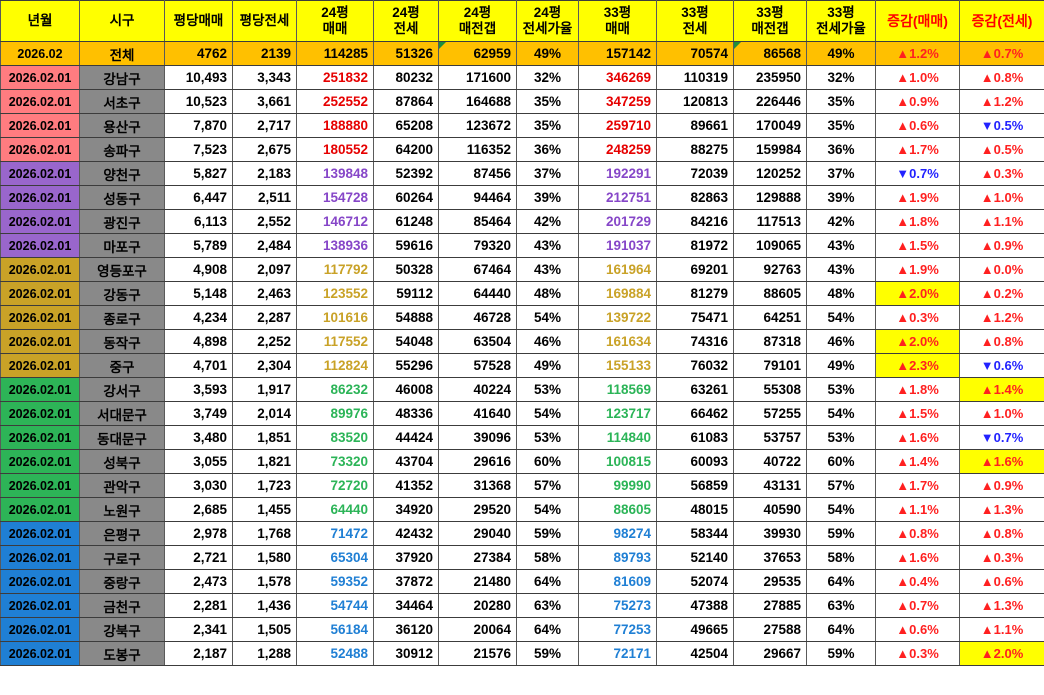  I want to click on p24-gap-cell: 40224, so click(477, 389).